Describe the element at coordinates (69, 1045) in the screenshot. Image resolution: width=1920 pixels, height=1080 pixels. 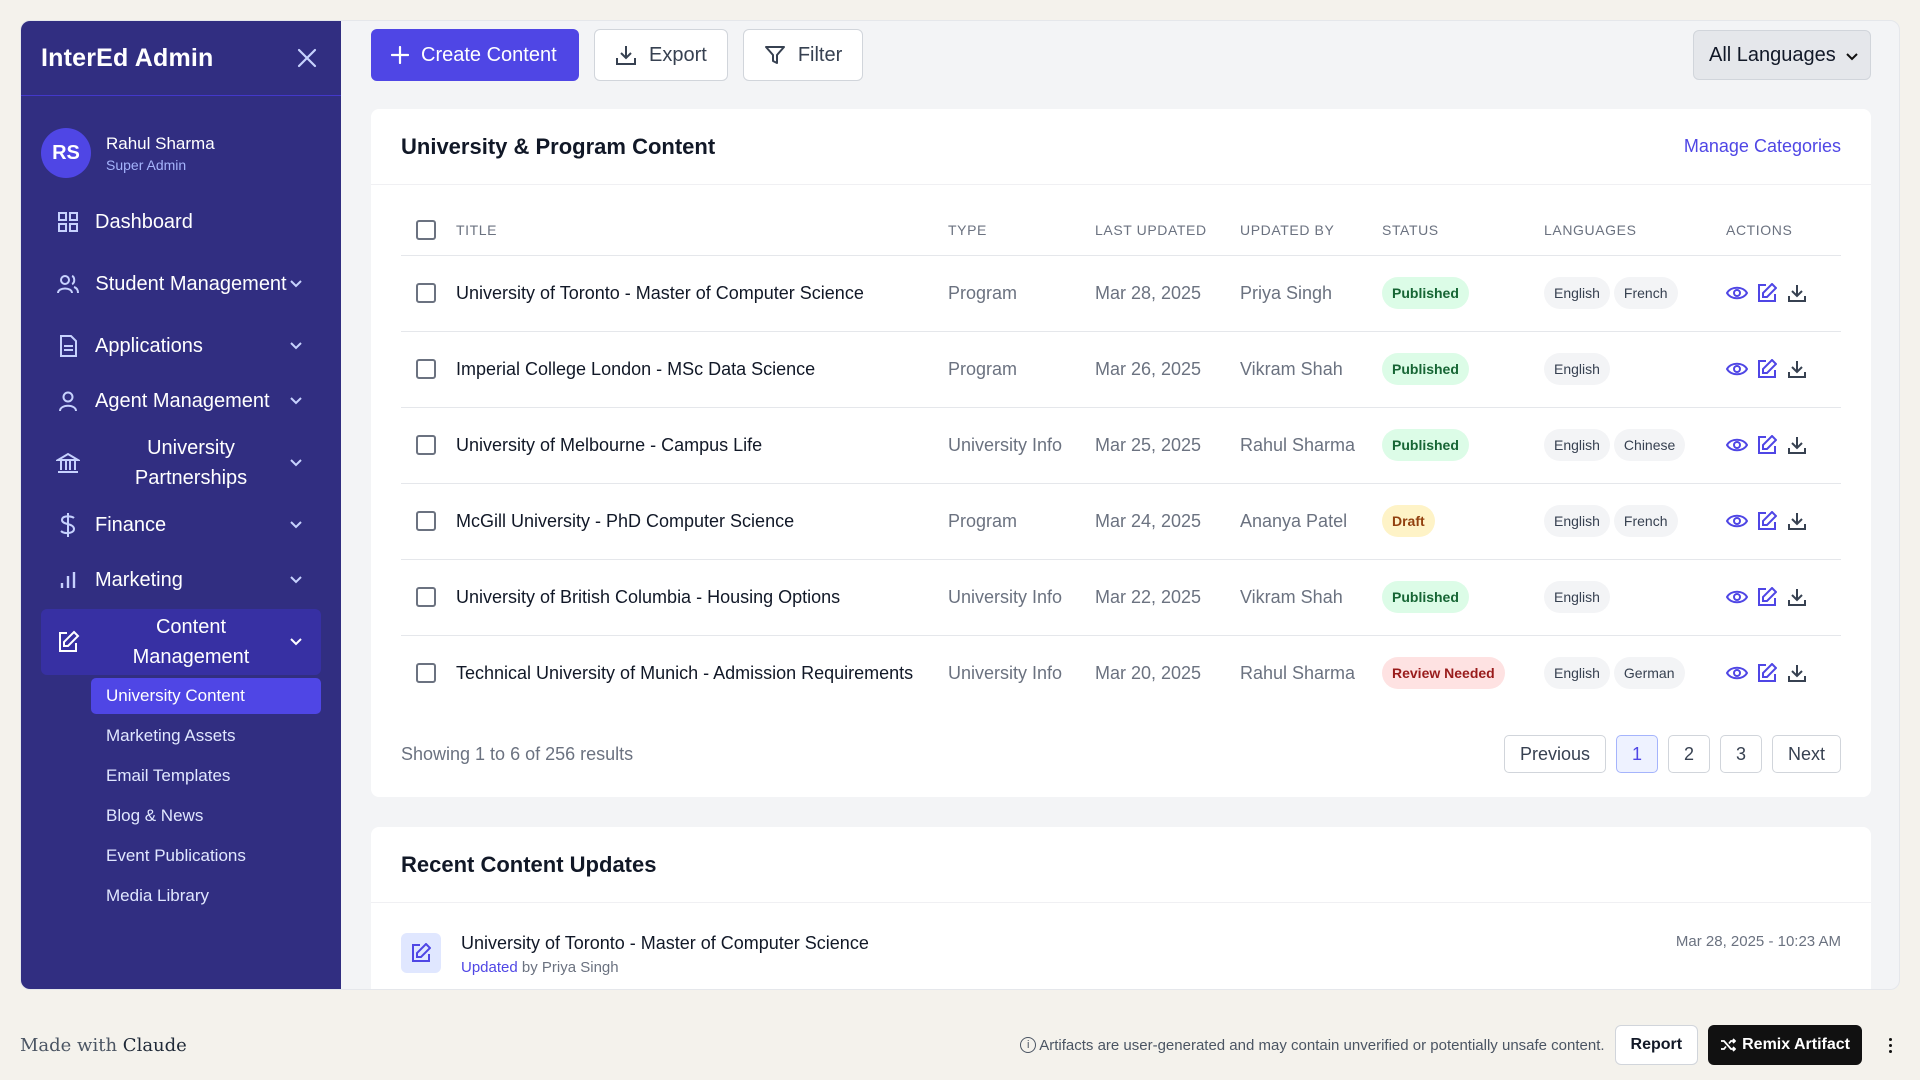
I see `made-with-text: Made with` at that location.